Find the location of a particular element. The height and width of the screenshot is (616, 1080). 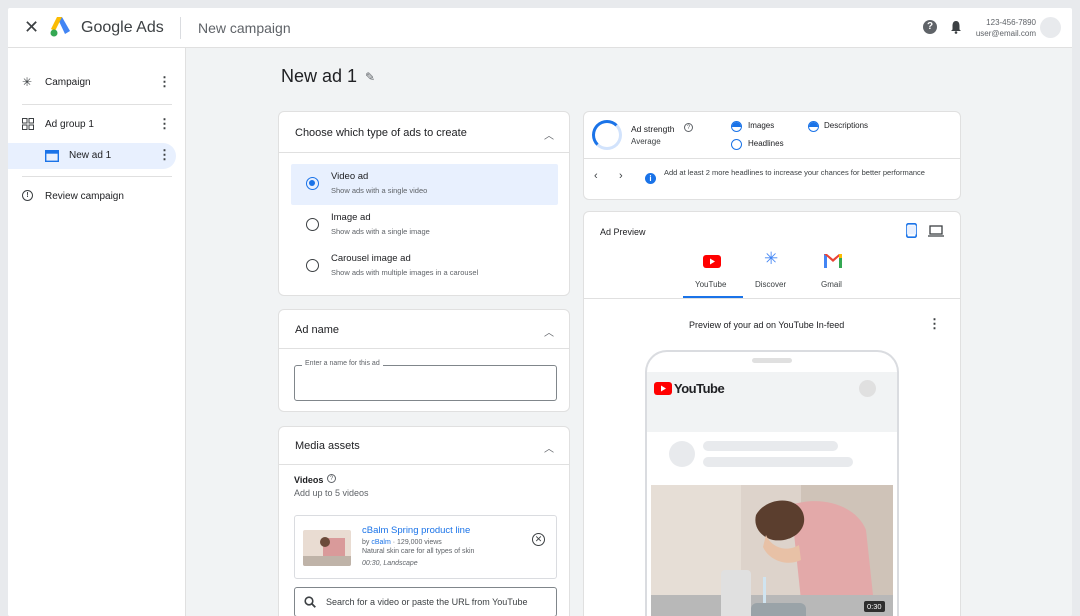

ad-window-icon is located at coordinates (52, 156).